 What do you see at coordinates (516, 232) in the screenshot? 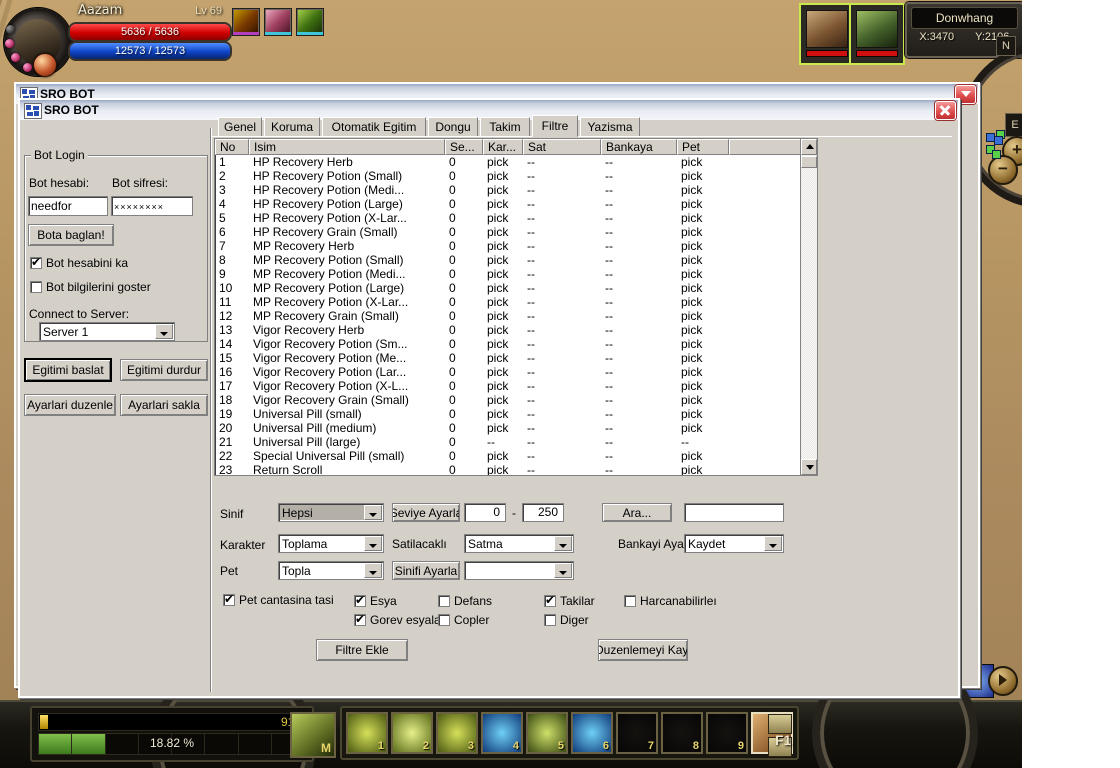
I see `table-row: 6 HP Recovery Grain (Small) 0 pick -- -- pick` at bounding box center [516, 232].